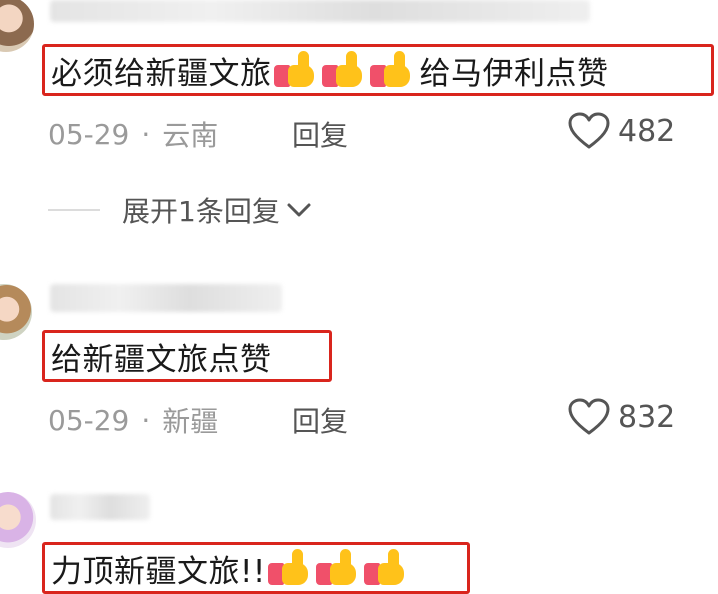 The image size is (718, 594). What do you see at coordinates (133, 420) in the screenshot?
I see `comment-meta: 05-29 · 新疆` at bounding box center [133, 420].